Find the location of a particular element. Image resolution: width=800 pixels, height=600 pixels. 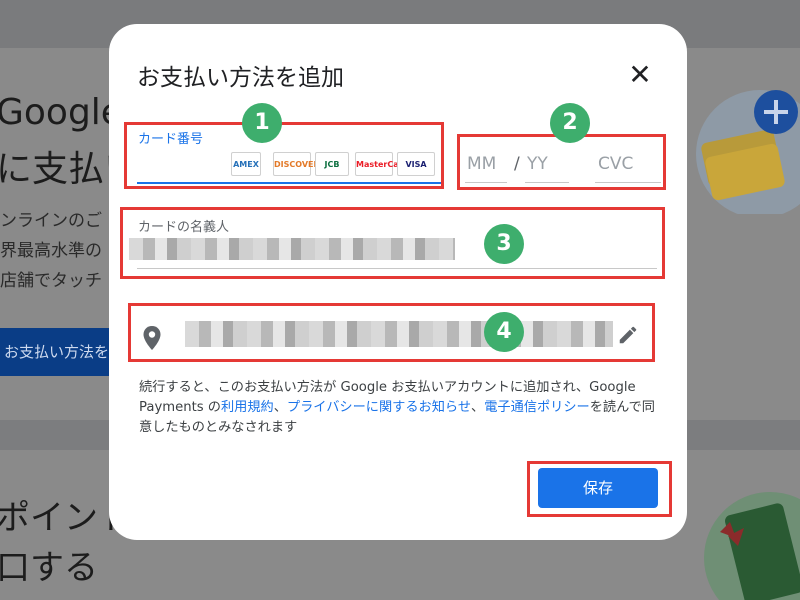

gift-card-illustration is located at coordinates (752, 546).